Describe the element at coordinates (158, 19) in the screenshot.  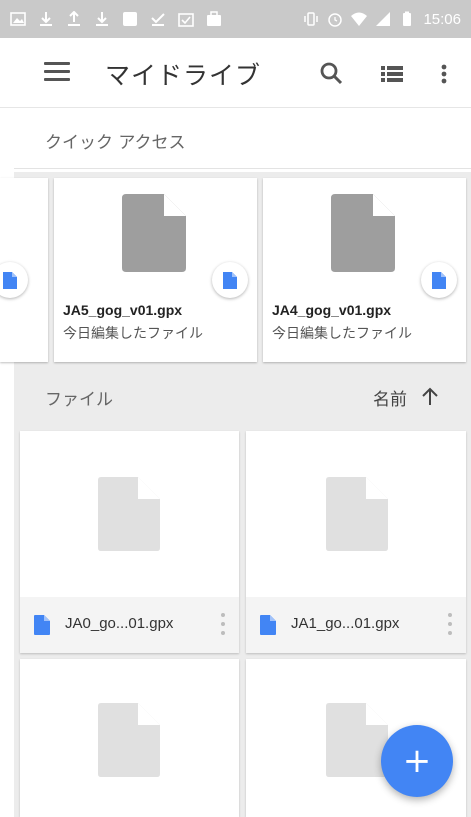
I see `check-download-icon` at that location.